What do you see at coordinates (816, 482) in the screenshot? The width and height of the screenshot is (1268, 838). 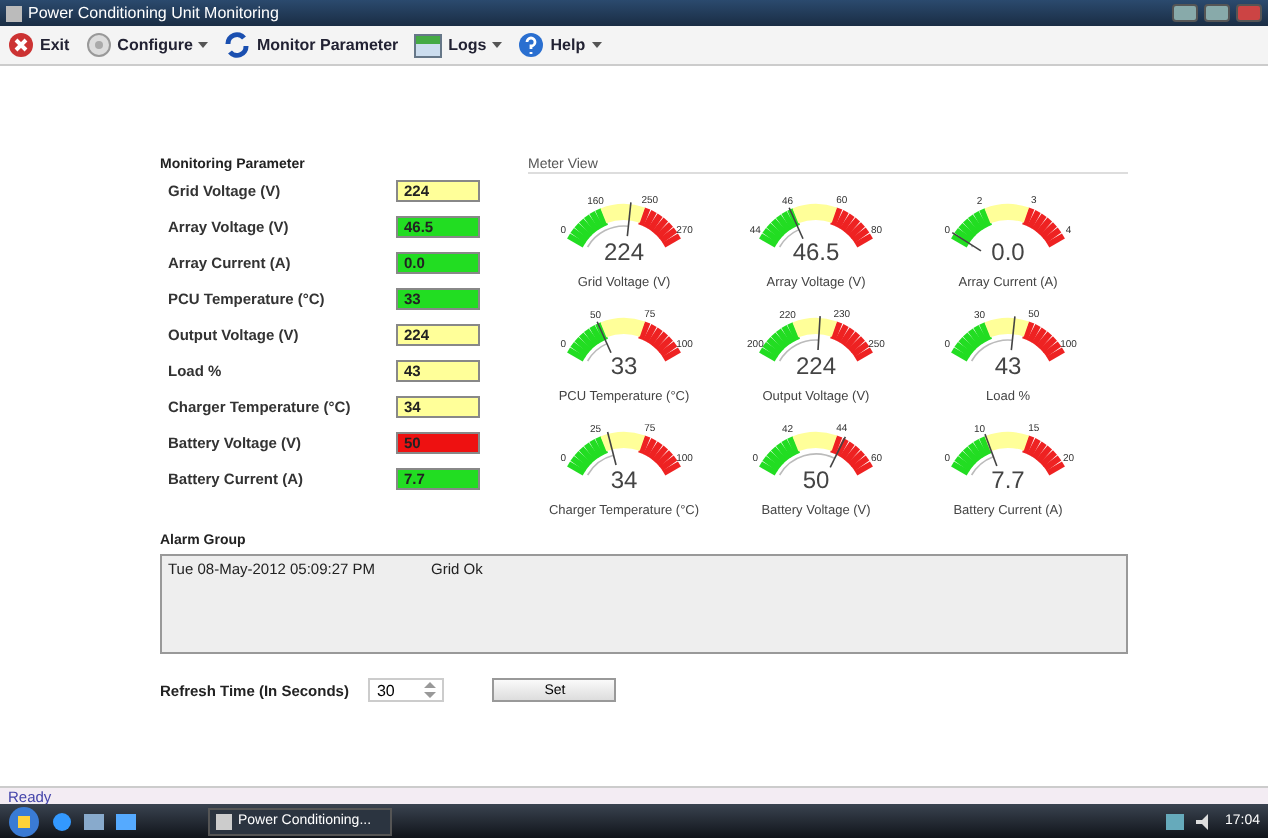 I see `meter-reading: 50` at bounding box center [816, 482].